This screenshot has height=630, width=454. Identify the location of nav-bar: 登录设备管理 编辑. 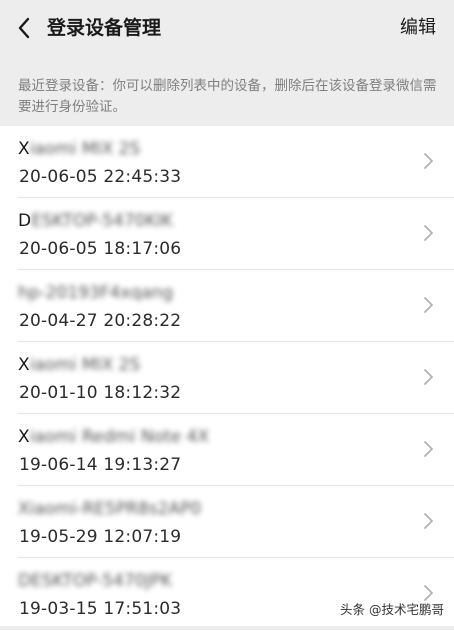
(227, 29).